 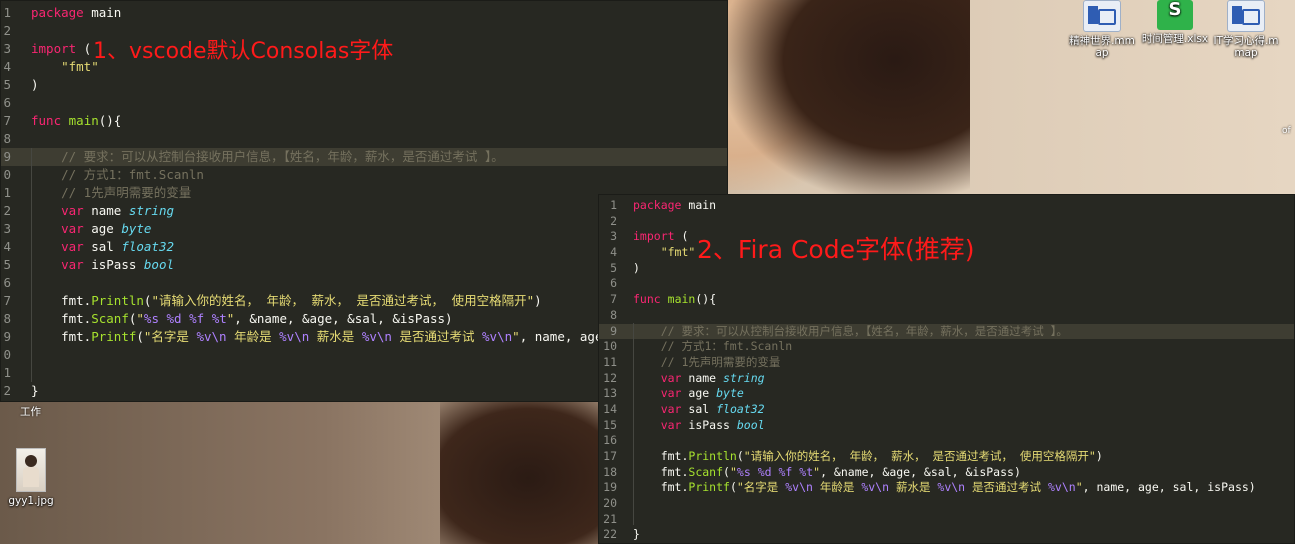 I want to click on code-line: 14 var sal float32, so click(x=946, y=410).